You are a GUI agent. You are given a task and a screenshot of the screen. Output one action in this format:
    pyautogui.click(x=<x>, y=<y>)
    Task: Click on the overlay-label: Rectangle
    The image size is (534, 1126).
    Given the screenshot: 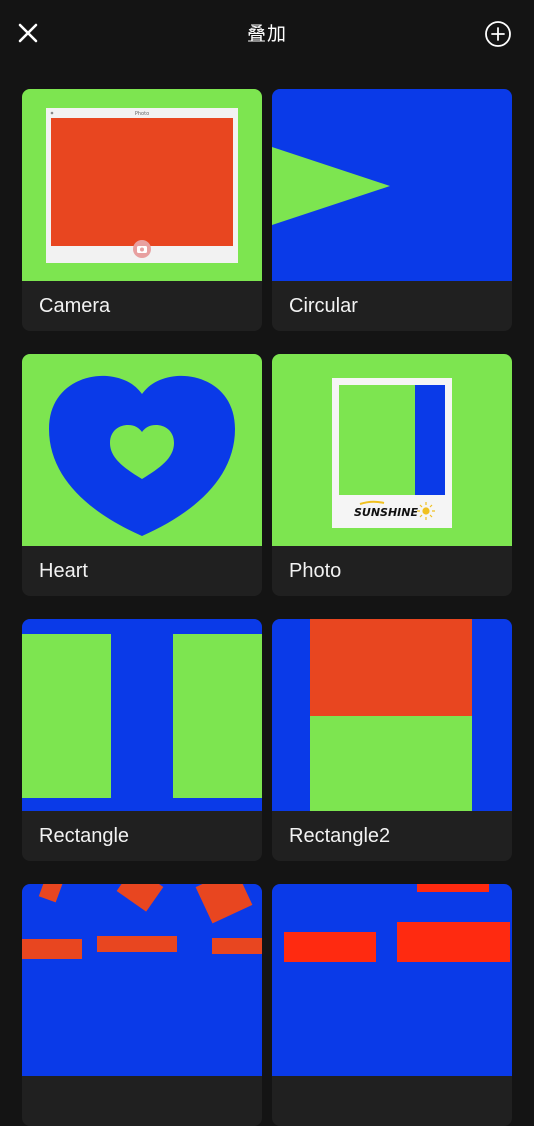 What is the action you would take?
    pyautogui.click(x=84, y=836)
    